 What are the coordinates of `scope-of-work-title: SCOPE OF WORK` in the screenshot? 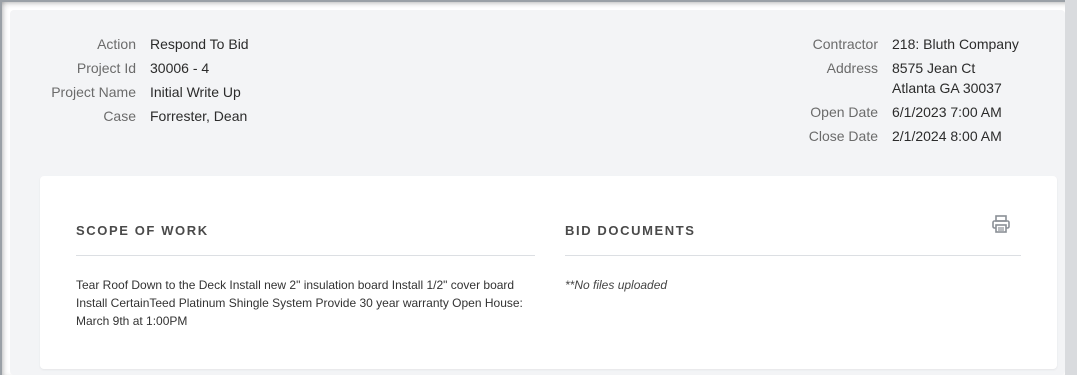 It's located at (305, 238).